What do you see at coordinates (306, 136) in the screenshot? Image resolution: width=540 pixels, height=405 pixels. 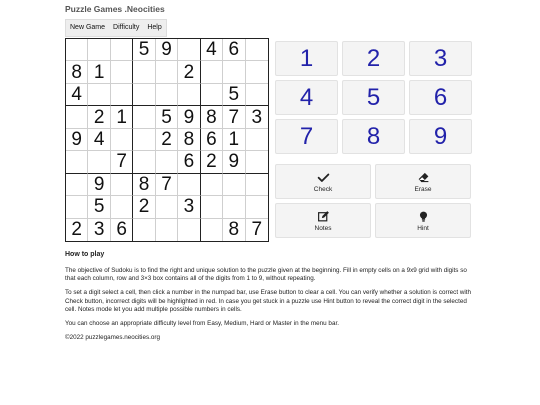 I see `number-button-7: 7` at bounding box center [306, 136].